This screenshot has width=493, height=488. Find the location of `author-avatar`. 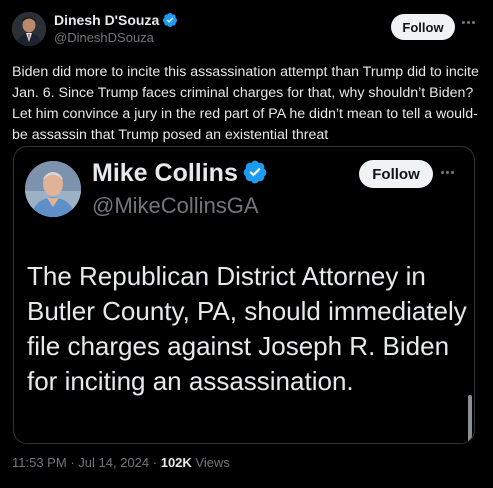

author-avatar is located at coordinates (29, 29).